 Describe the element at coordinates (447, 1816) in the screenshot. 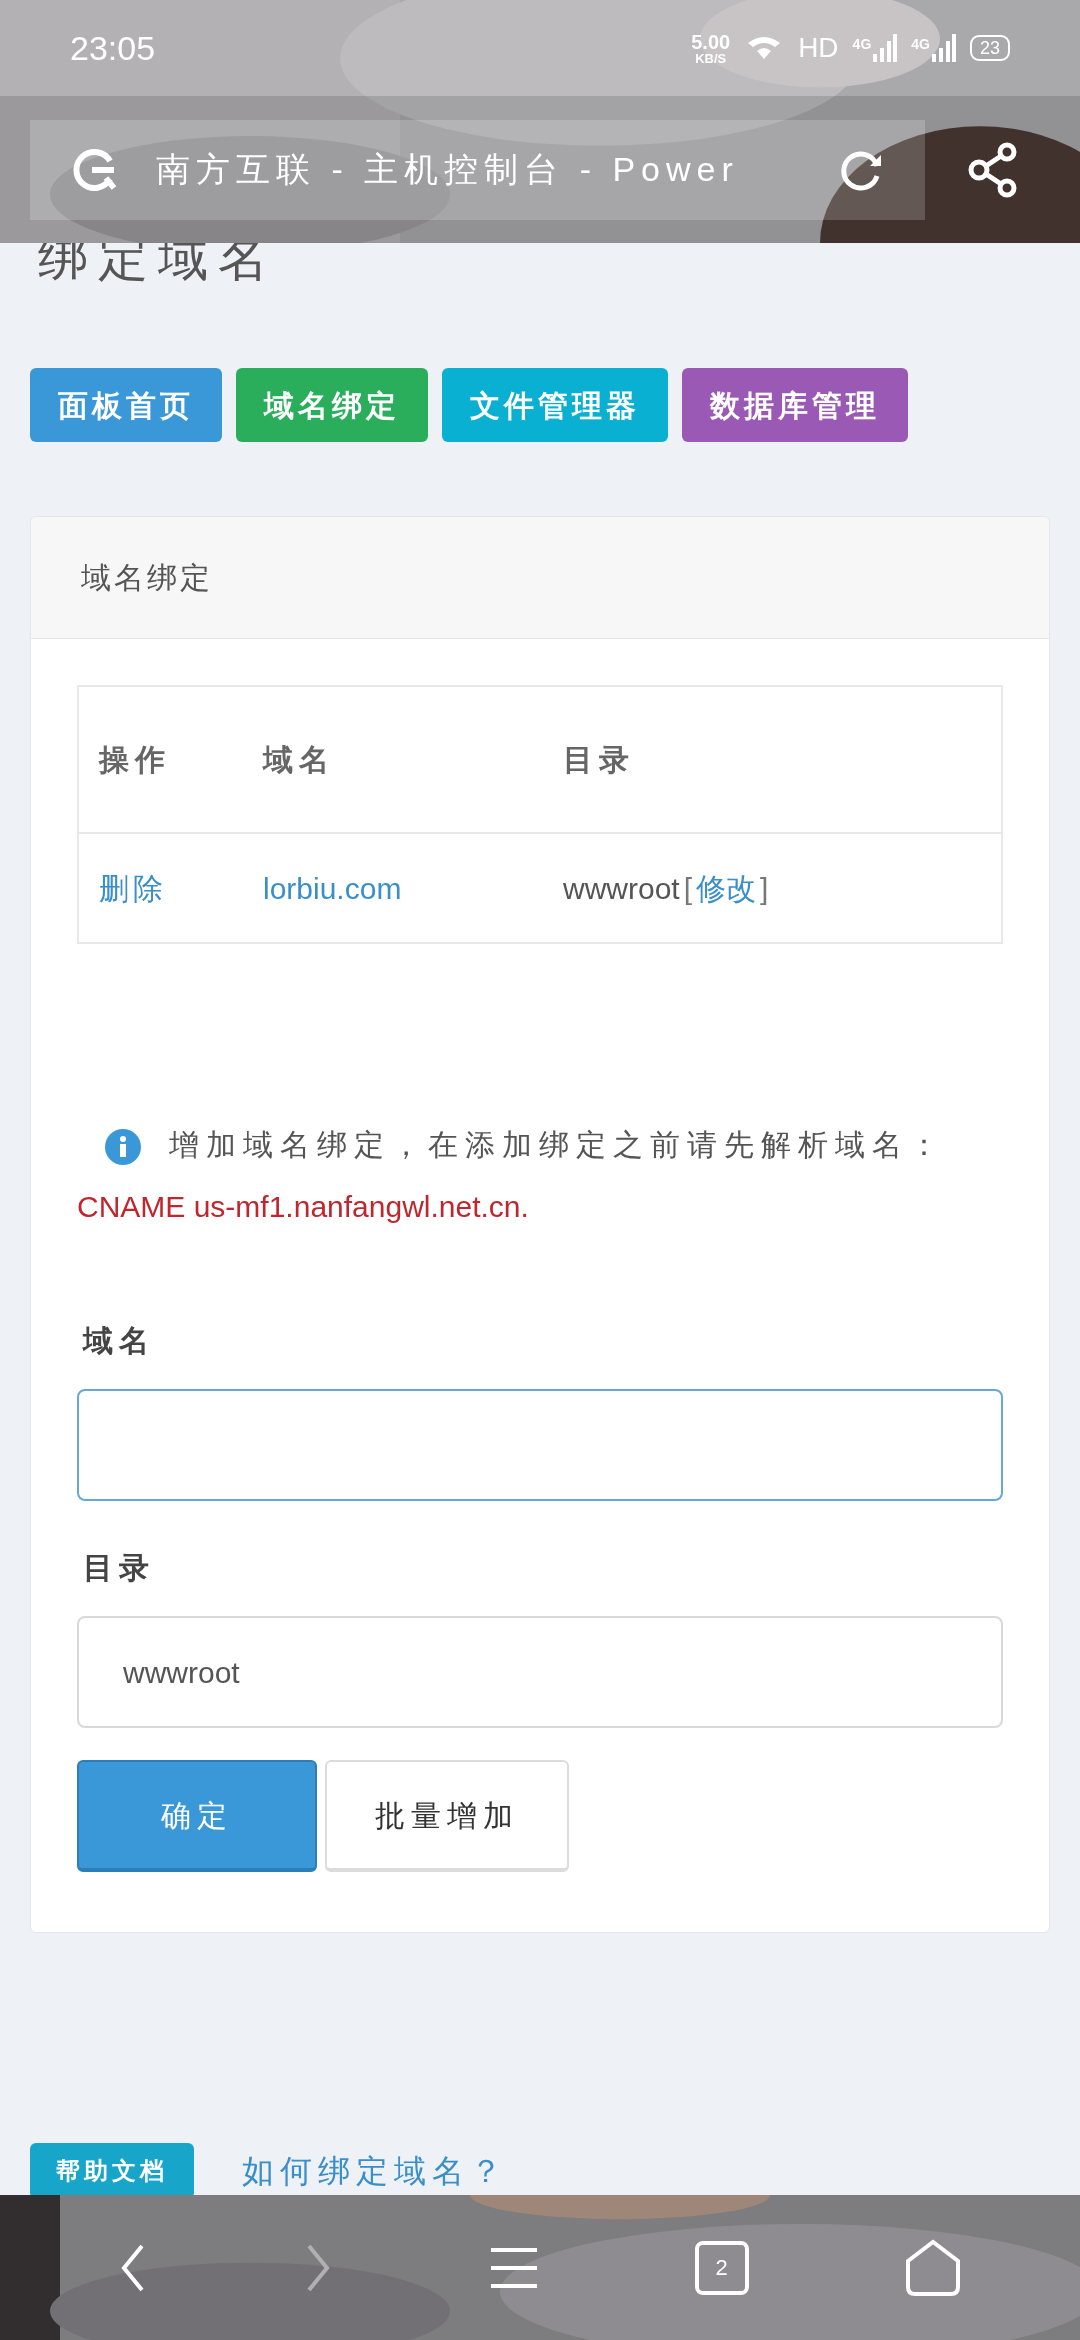

I see `batch-add-button: 批量增加` at that location.